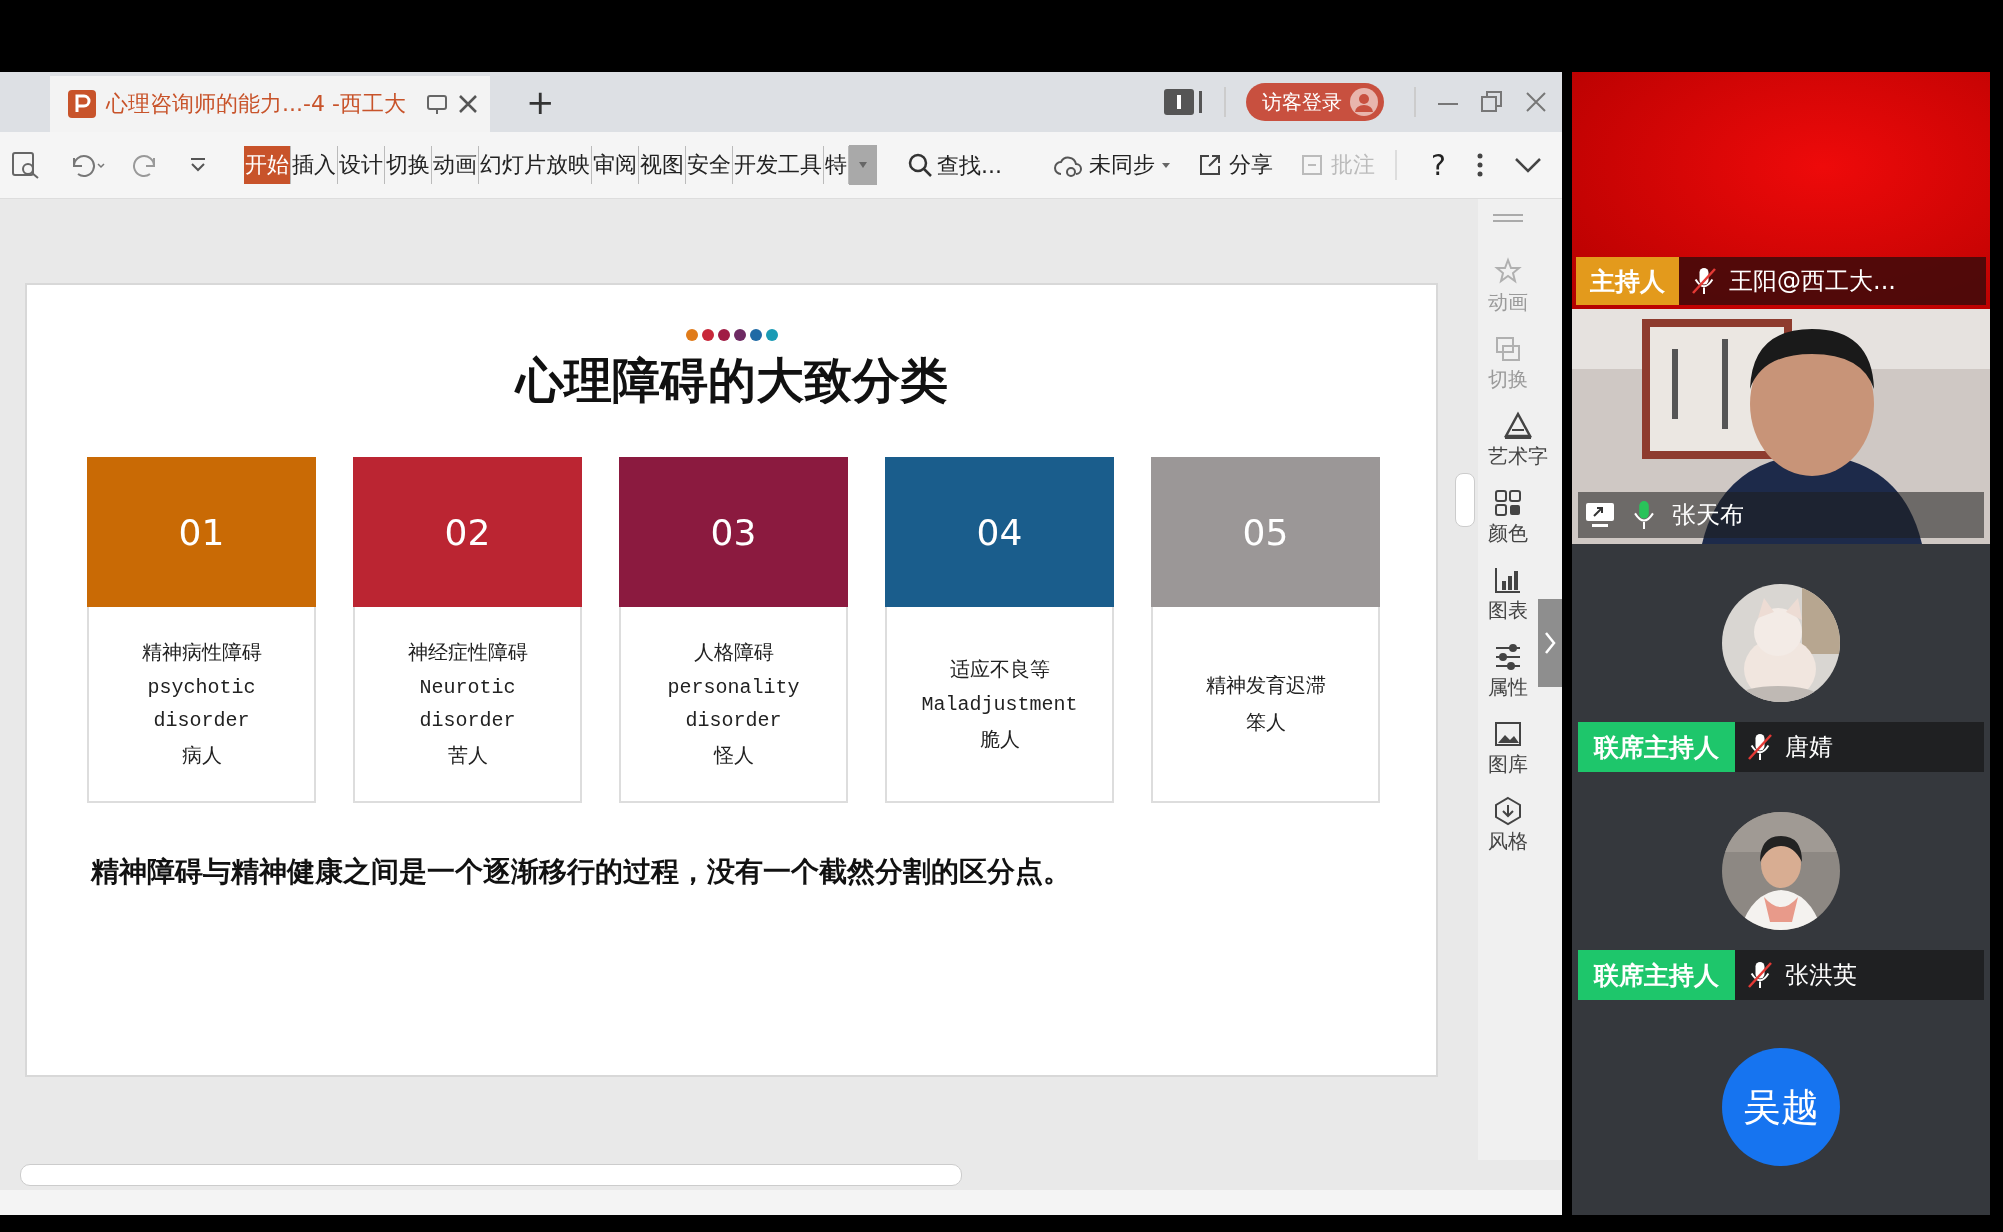 The width and height of the screenshot is (2003, 1232). What do you see at coordinates (1184, 102) in the screenshot?
I see `window-count-icon` at bounding box center [1184, 102].